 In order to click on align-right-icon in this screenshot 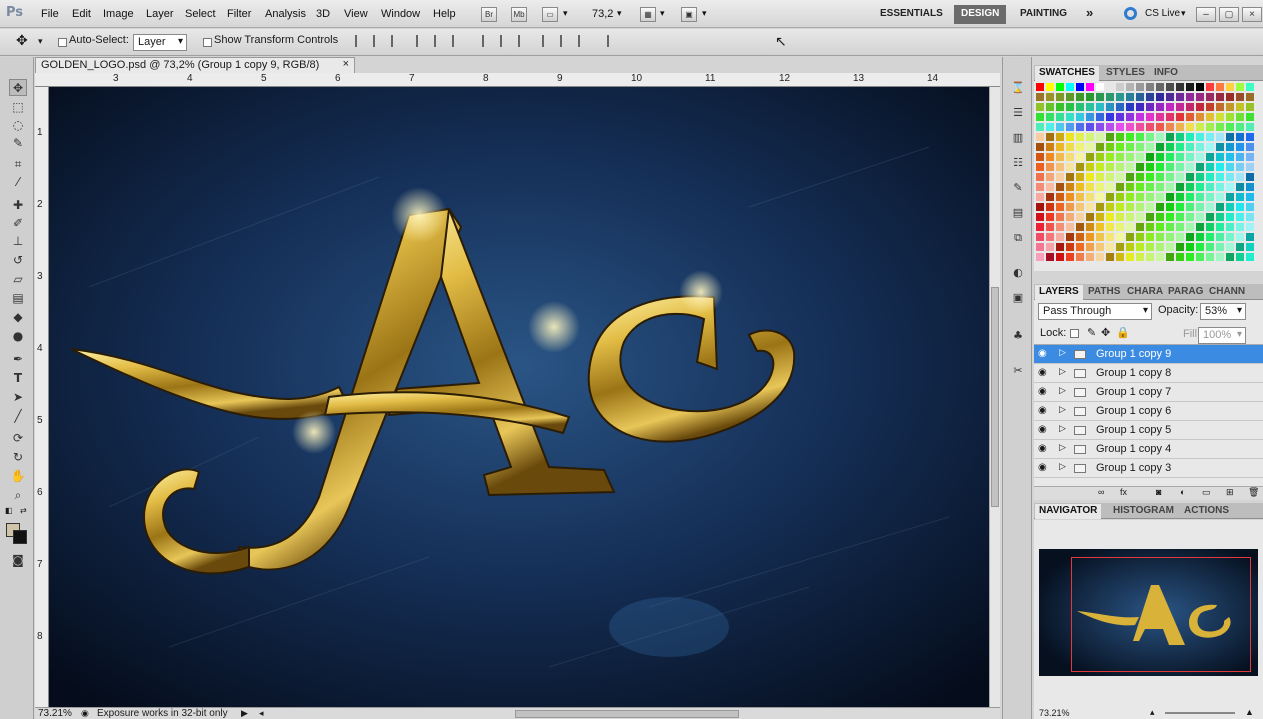, I will do `click(458, 41)`.